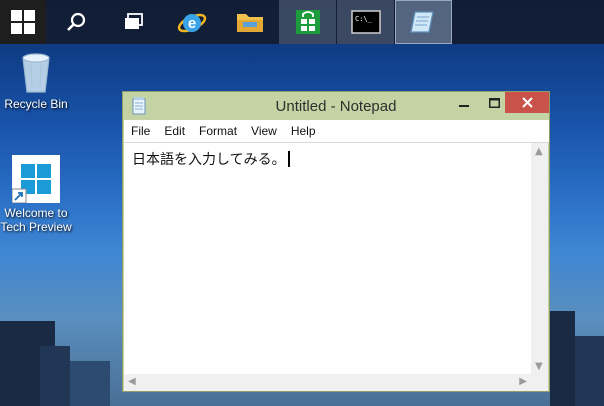 The image size is (604, 406). What do you see at coordinates (132, 382) in the screenshot?
I see `scroll-left-icon: ◀` at bounding box center [132, 382].